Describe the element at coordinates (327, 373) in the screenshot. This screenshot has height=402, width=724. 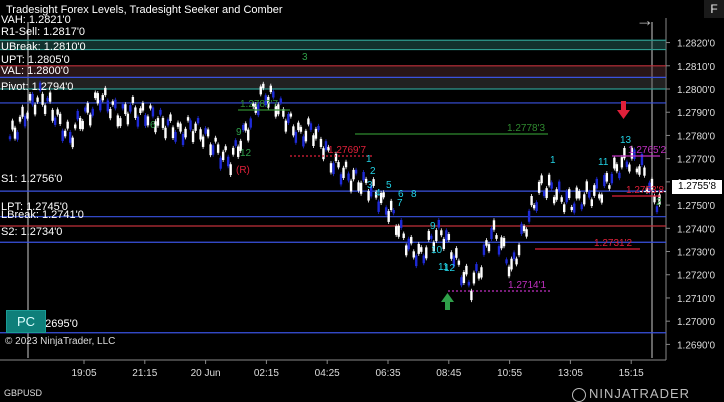
I see `x-tick-label: 04:25` at that location.